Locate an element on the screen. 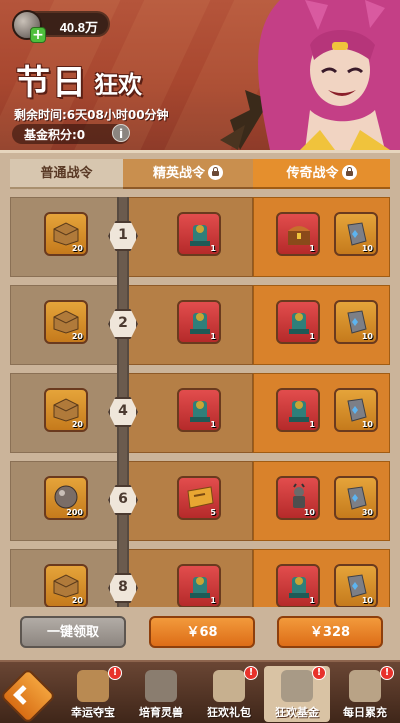 This screenshot has width=400, height=723. currency-display: + 40.8万 is located at coordinates (61, 26).